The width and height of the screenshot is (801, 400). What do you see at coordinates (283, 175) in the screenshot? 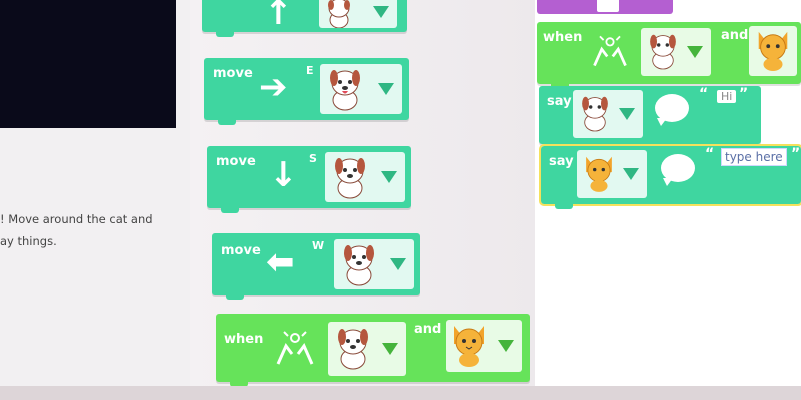
I see `arrow-down-icon: ↓` at bounding box center [283, 175].